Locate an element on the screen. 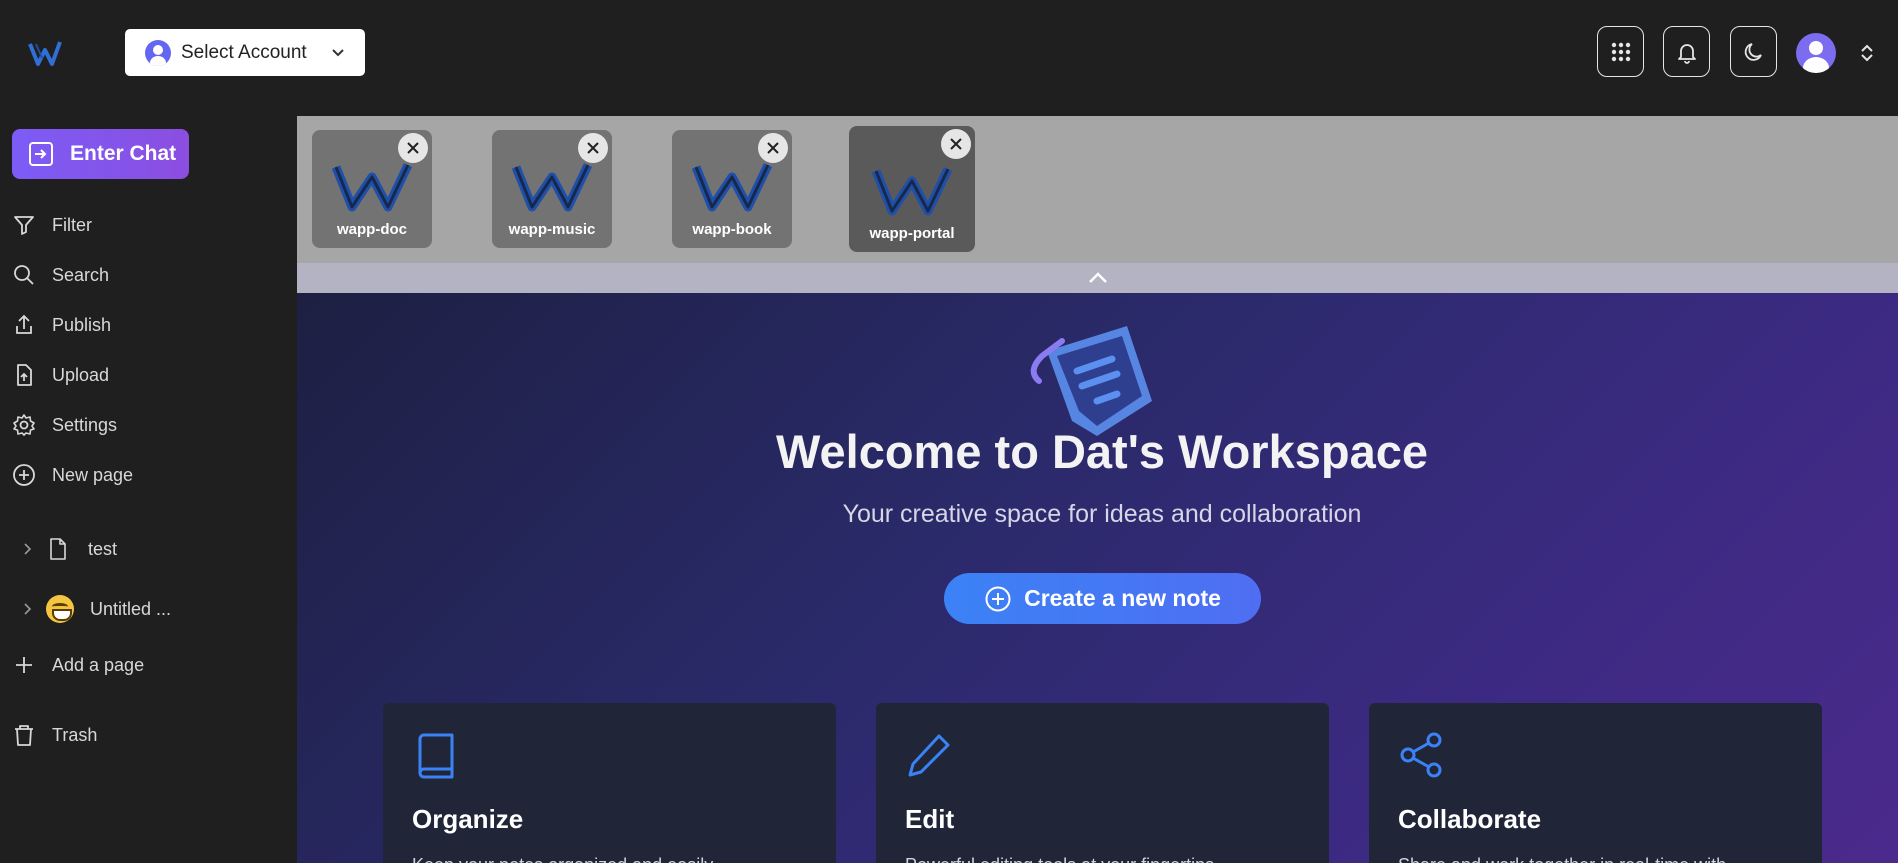 The image size is (1898, 863). enter-chat-label: Enter Chat is located at coordinates (123, 153).